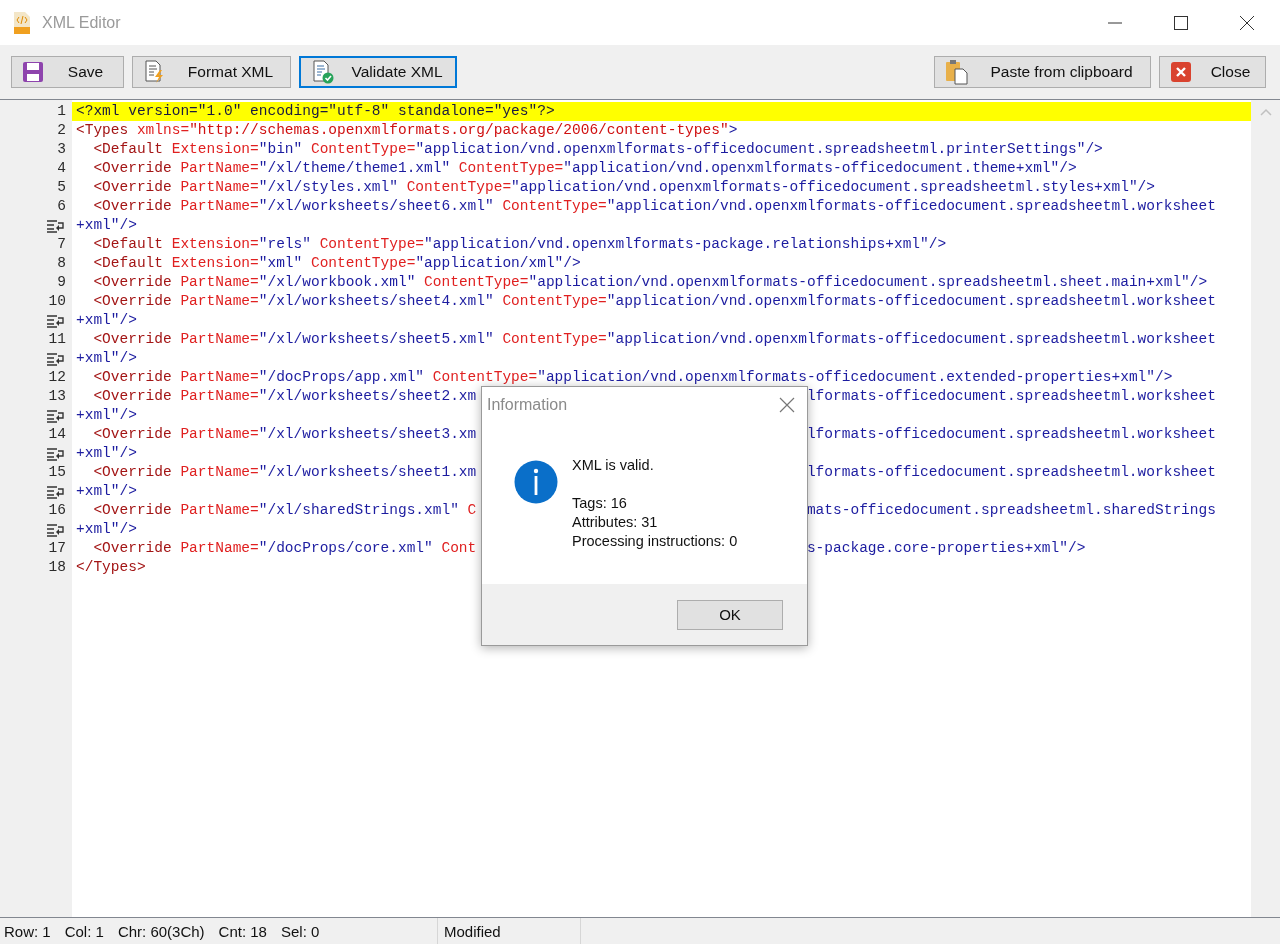 The image size is (1280, 944). I want to click on minimize-icon, so click(1115, 22).